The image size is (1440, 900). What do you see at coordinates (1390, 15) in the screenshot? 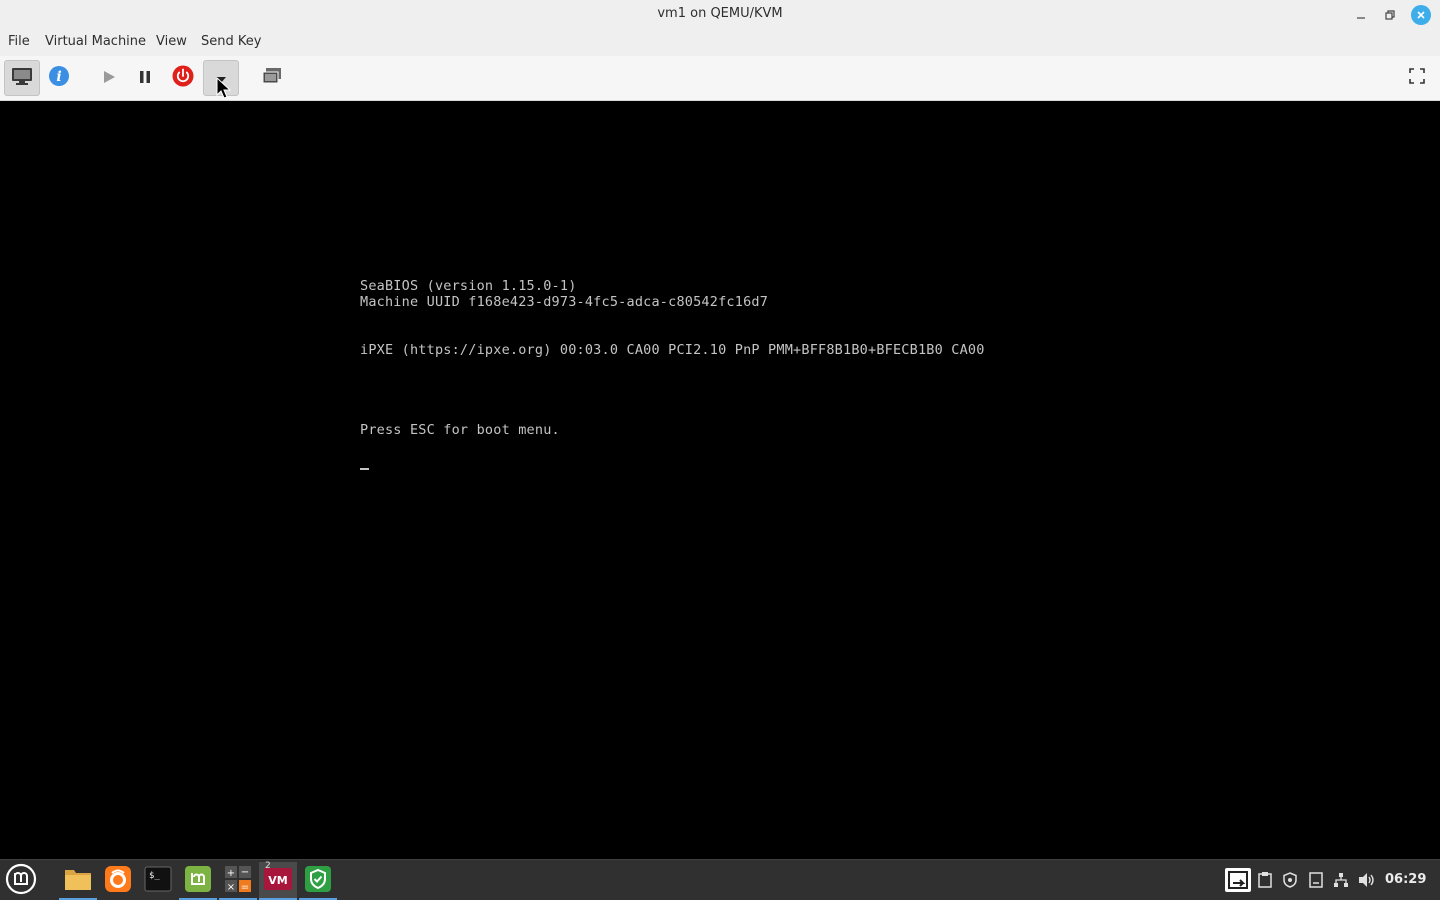
I see `restore-icon` at bounding box center [1390, 15].